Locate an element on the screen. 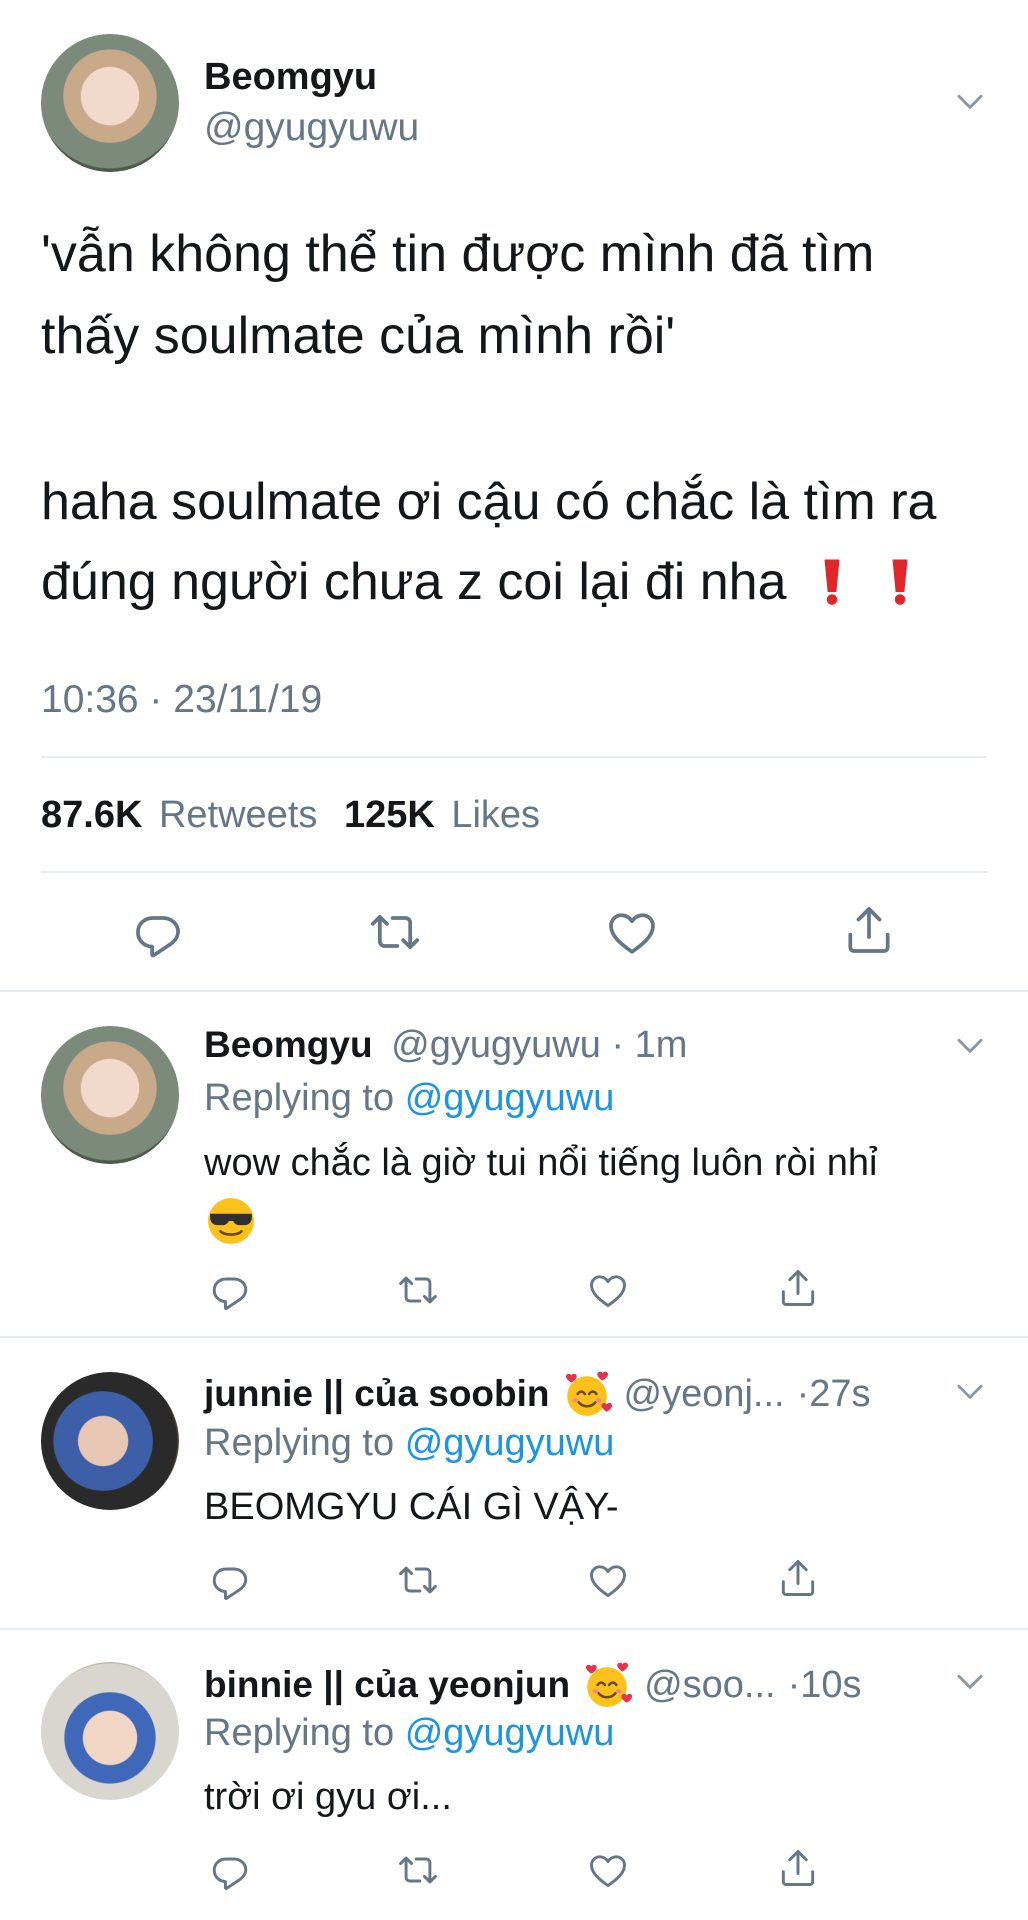 The image size is (1028, 1920). author-handle: @gyugyuwu is located at coordinates (311, 128).